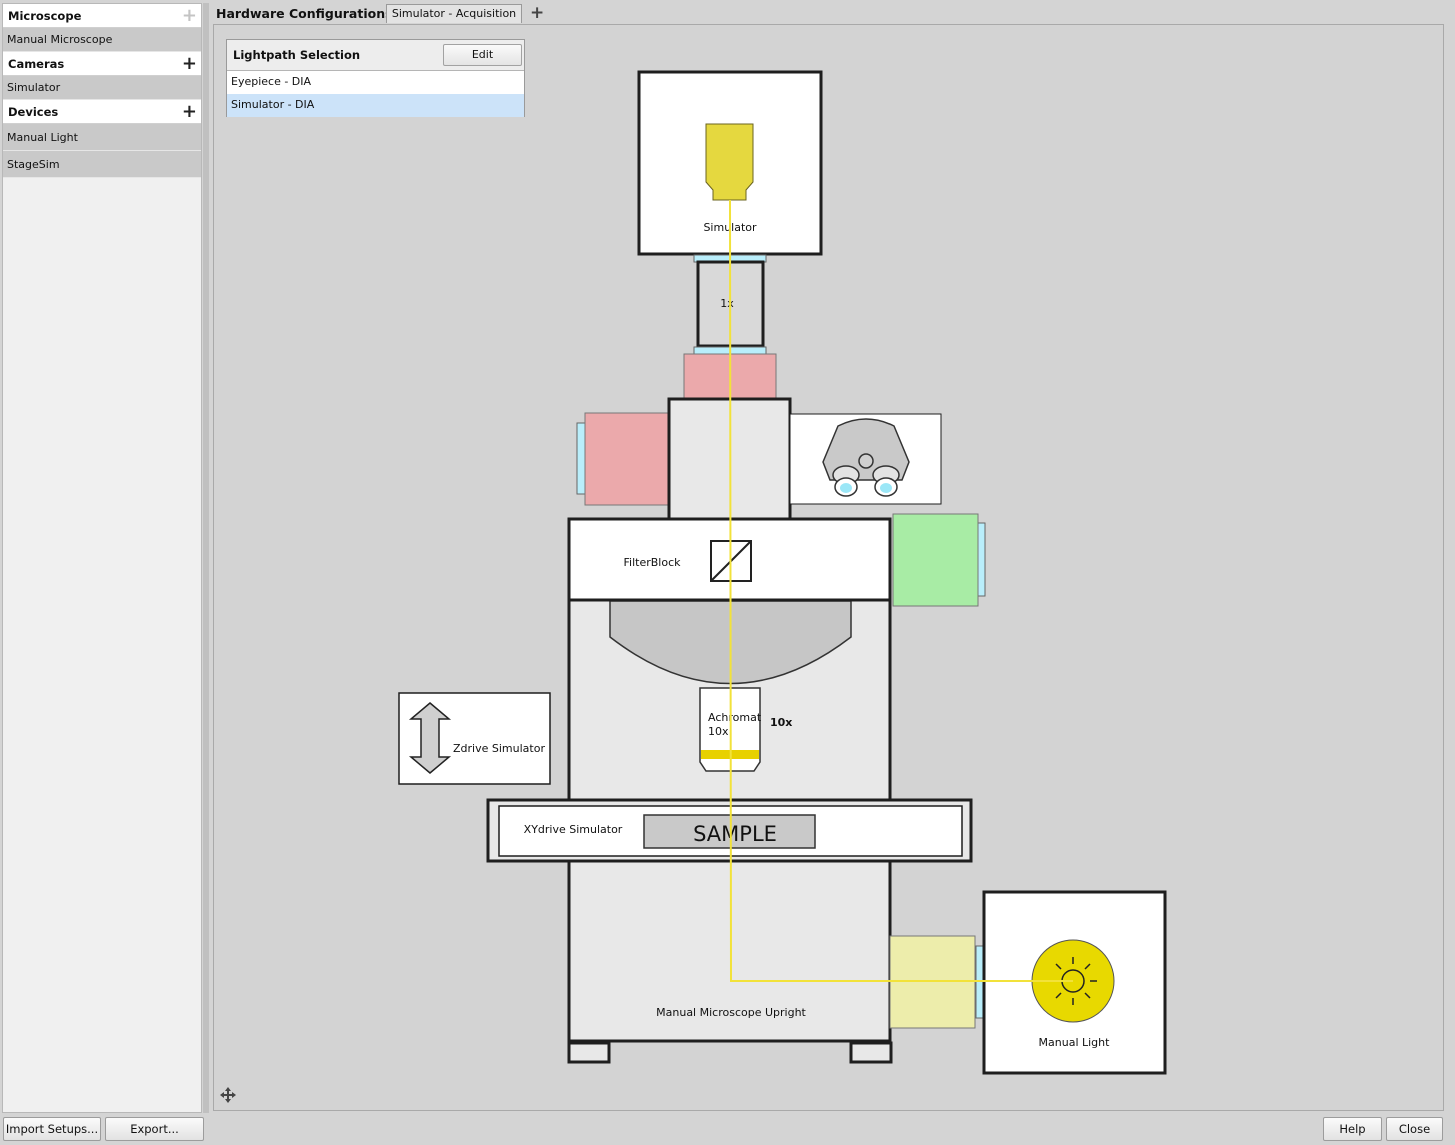 The image size is (1455, 1145). What do you see at coordinates (189, 111) in the screenshot?
I see `add-device-icon: +` at bounding box center [189, 111].